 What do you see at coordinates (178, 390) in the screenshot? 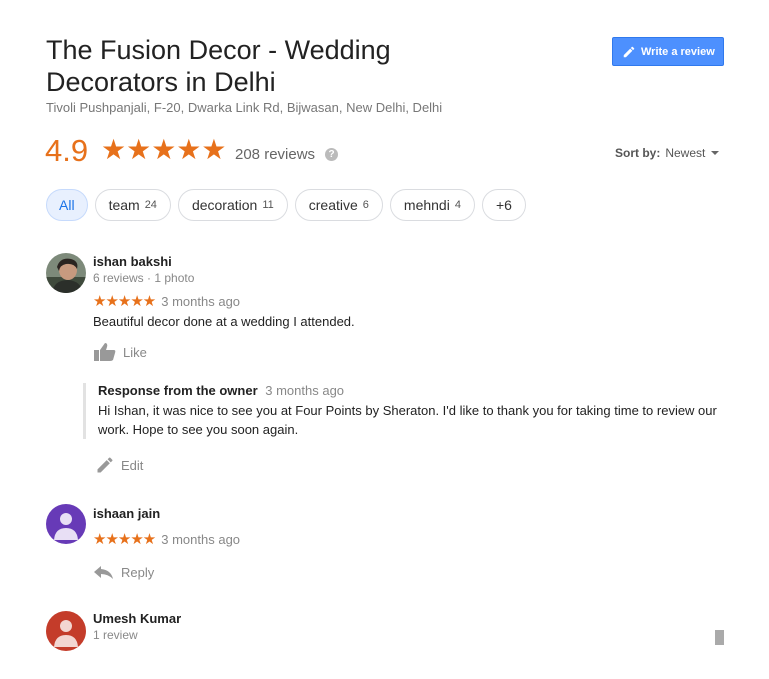
I see `owner-response-label: Response from the owner` at bounding box center [178, 390].